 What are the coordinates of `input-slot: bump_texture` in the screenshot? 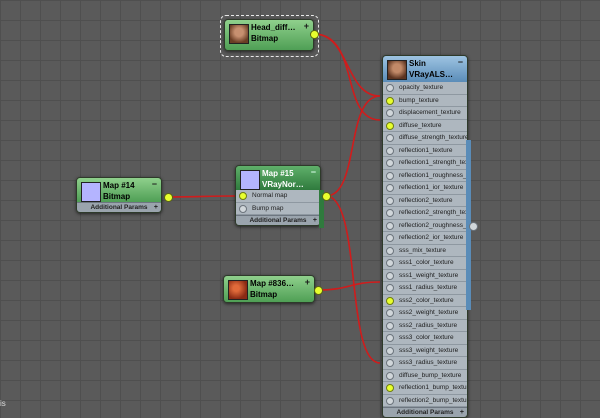 It's located at (425, 100).